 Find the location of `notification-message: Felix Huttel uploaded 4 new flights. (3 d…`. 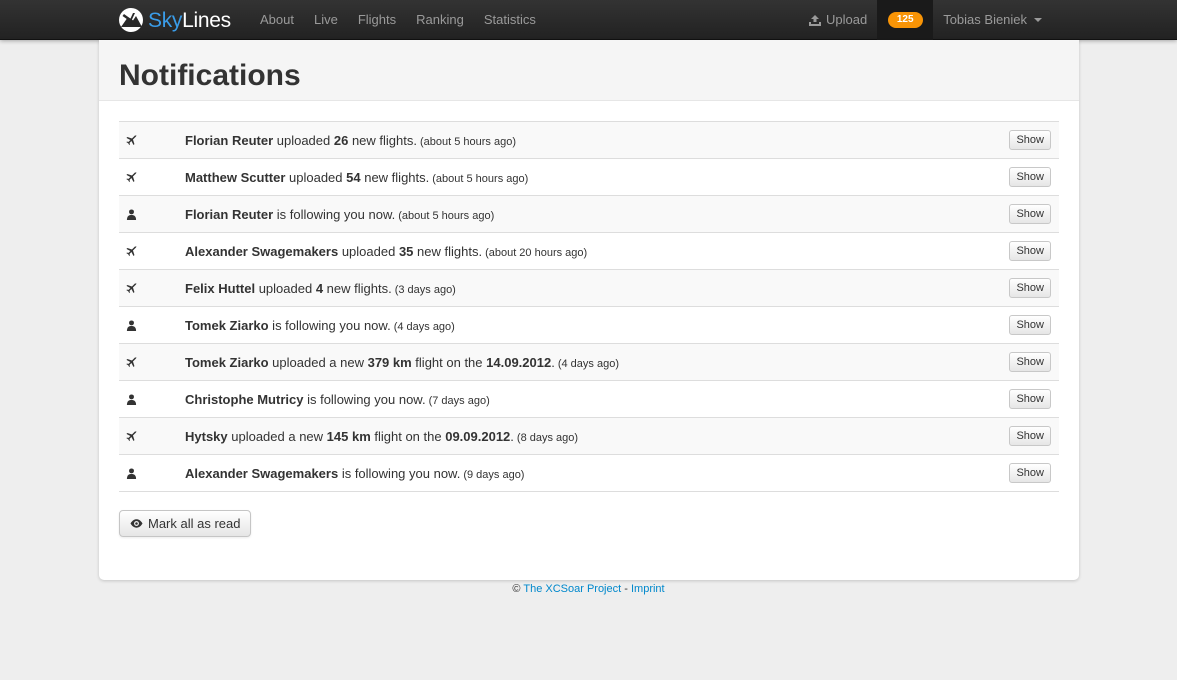

notification-message: Felix Huttel uploaded 4 new flights. (3 d… is located at coordinates (592, 288).